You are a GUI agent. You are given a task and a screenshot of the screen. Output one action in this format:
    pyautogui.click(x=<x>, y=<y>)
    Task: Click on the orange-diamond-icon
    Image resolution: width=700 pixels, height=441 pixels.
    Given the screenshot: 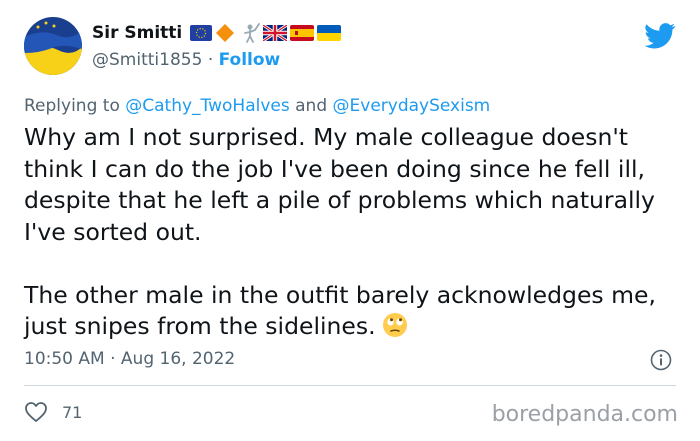 What is the action you would take?
    pyautogui.click(x=225, y=33)
    